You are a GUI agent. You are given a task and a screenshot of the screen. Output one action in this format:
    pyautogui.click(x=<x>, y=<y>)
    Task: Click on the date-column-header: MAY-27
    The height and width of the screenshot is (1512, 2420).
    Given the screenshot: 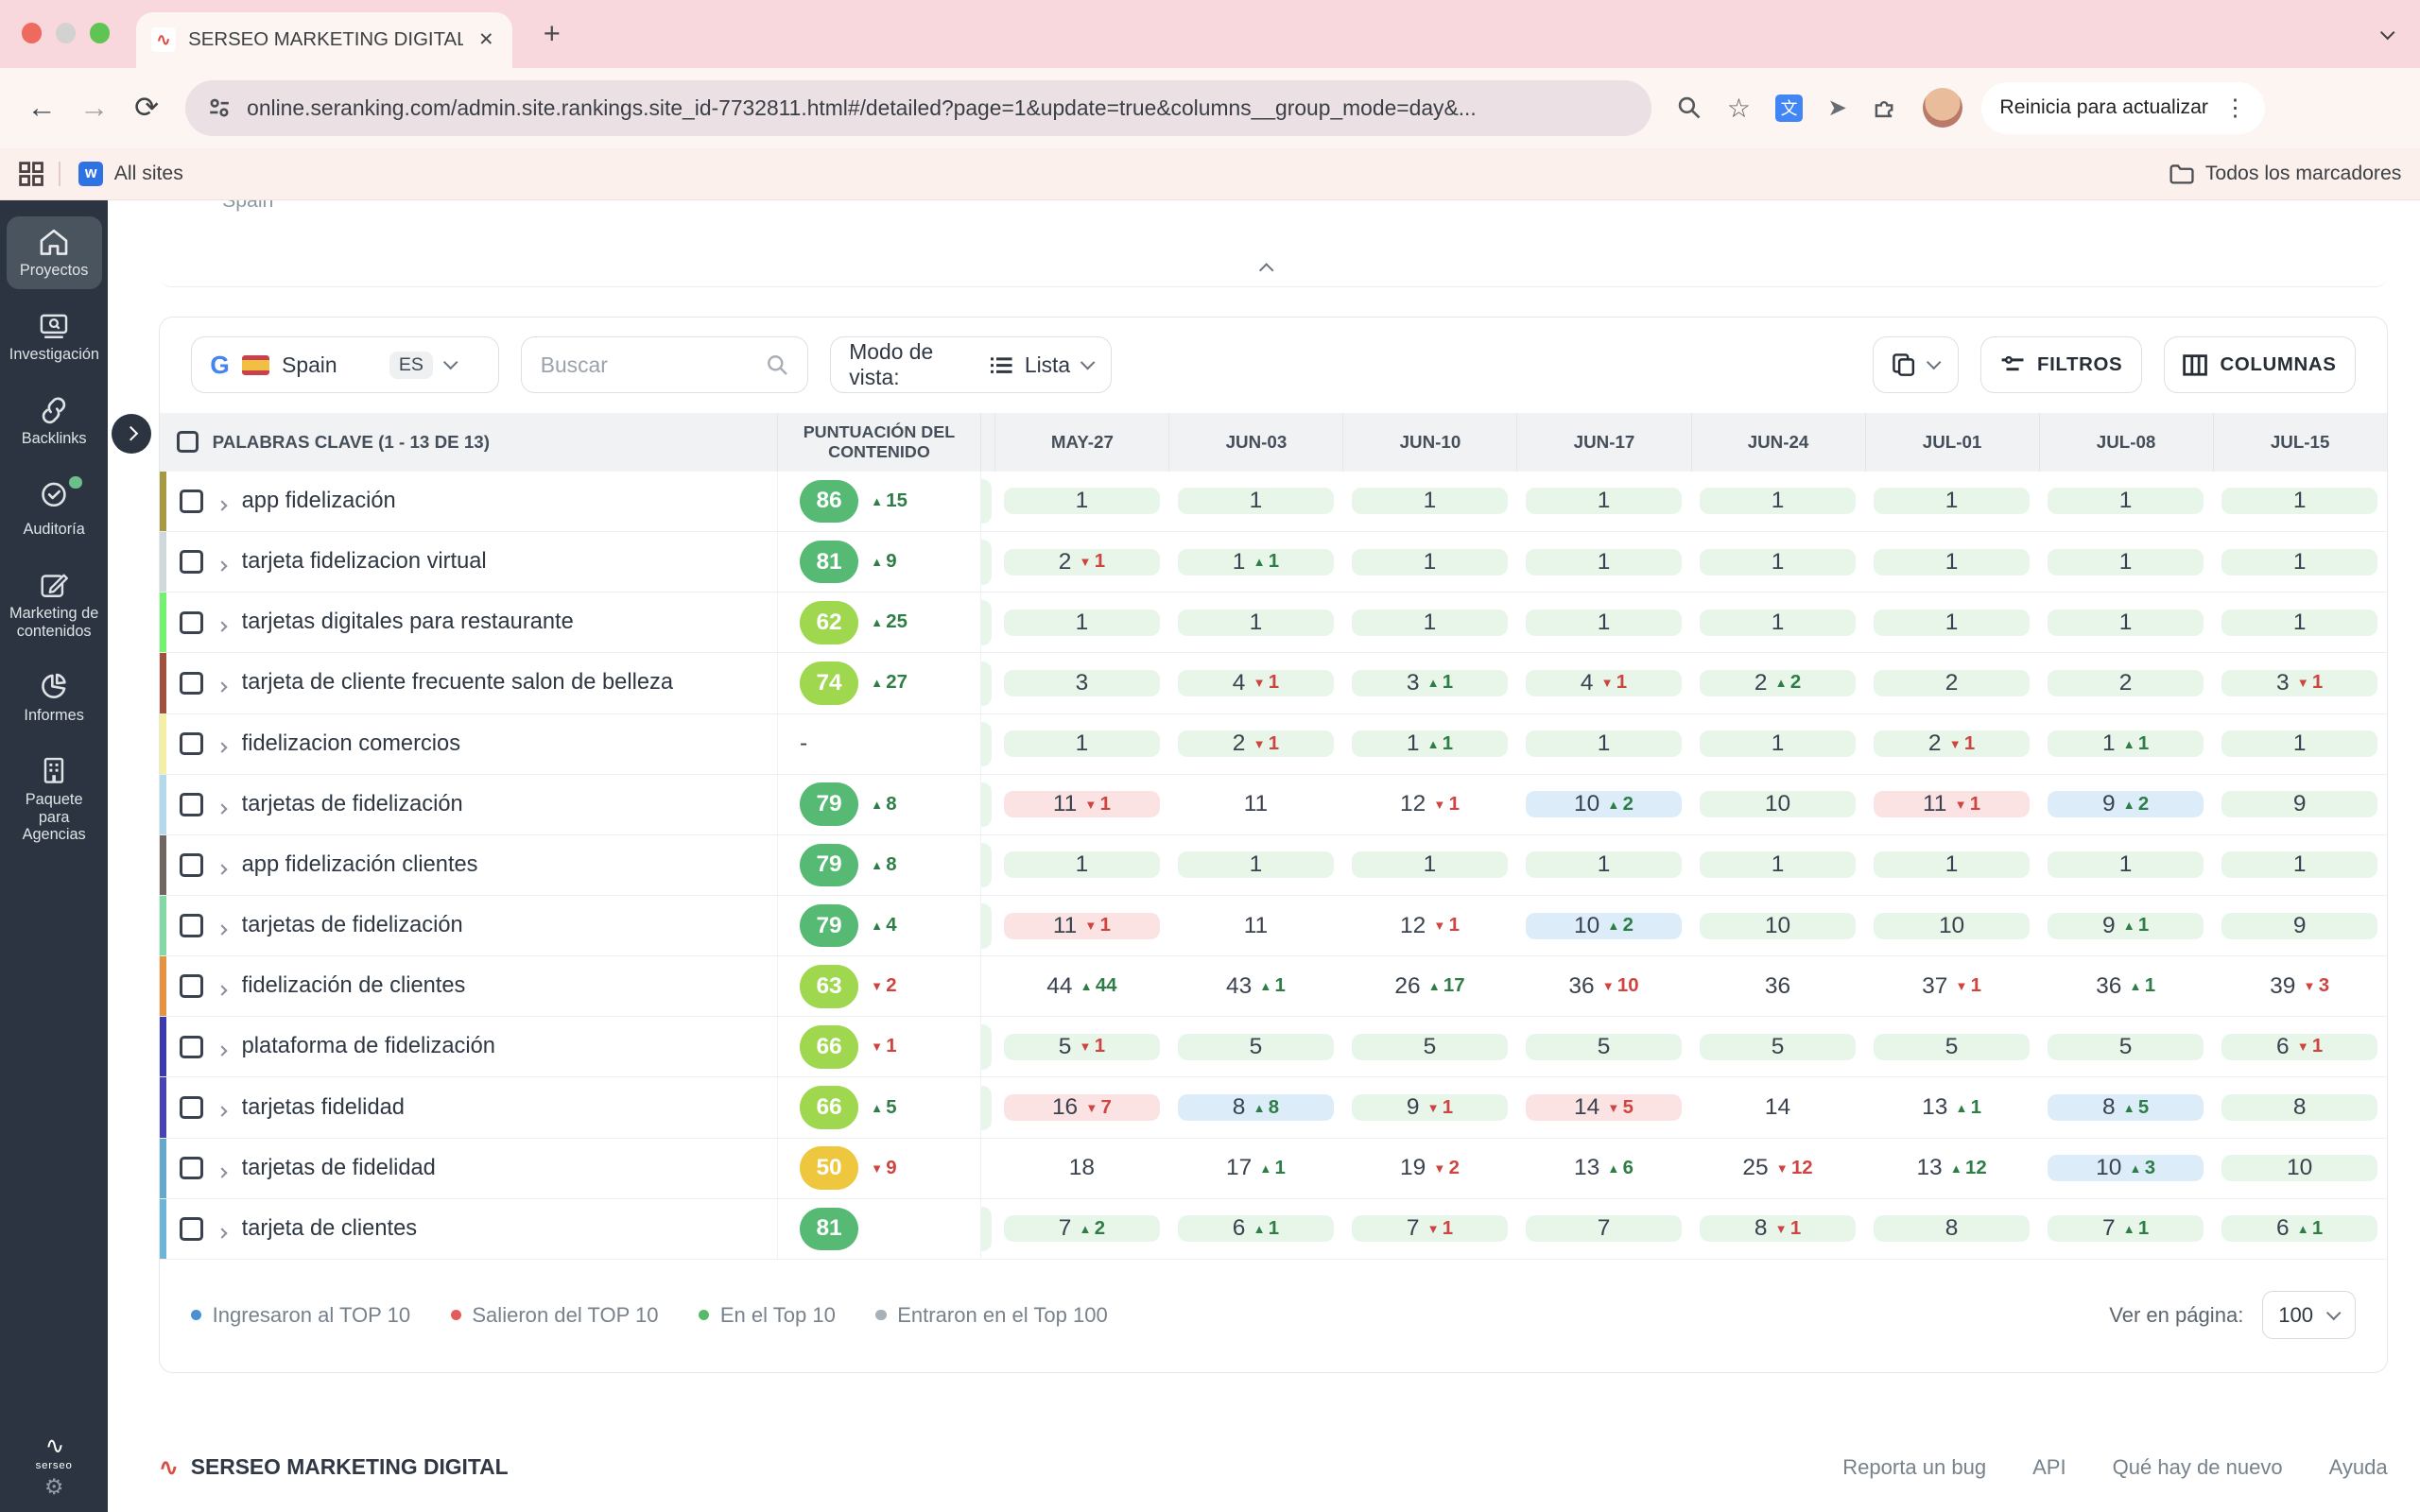 What is the action you would take?
    pyautogui.click(x=1081, y=442)
    